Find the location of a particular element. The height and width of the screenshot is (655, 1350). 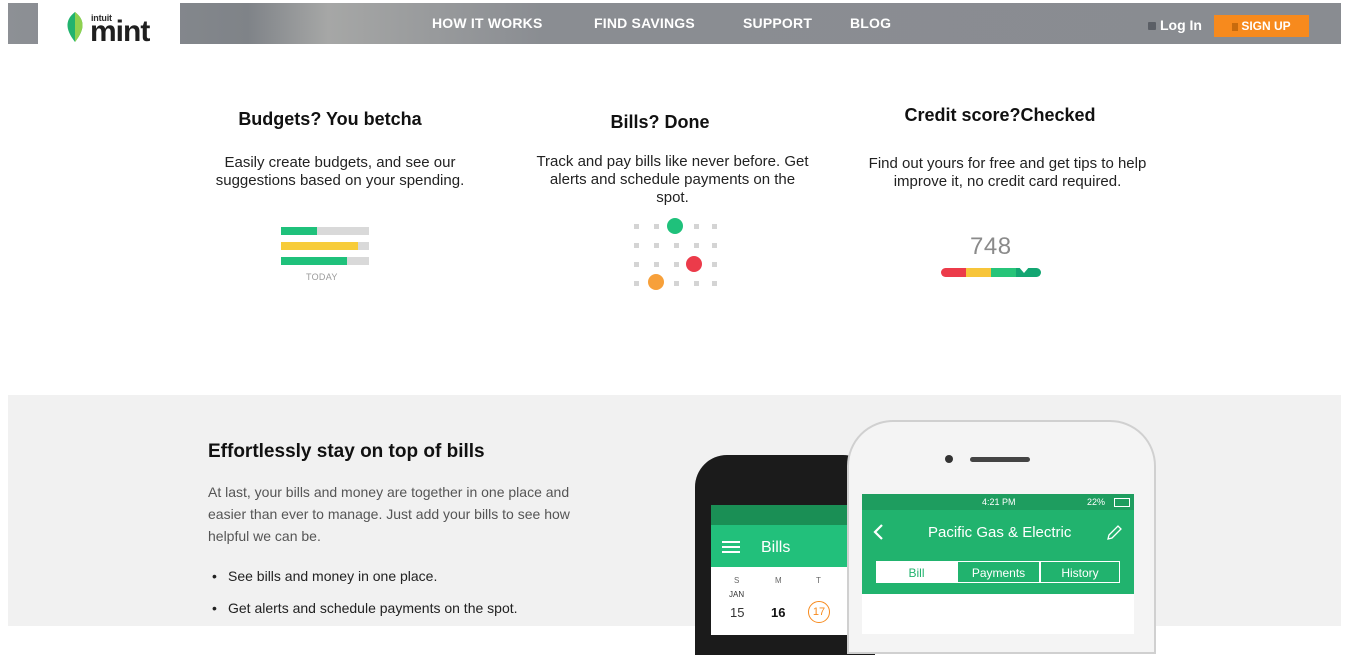

bills-section-title: Effortlessly stay on top of bills is located at coordinates (346, 451).